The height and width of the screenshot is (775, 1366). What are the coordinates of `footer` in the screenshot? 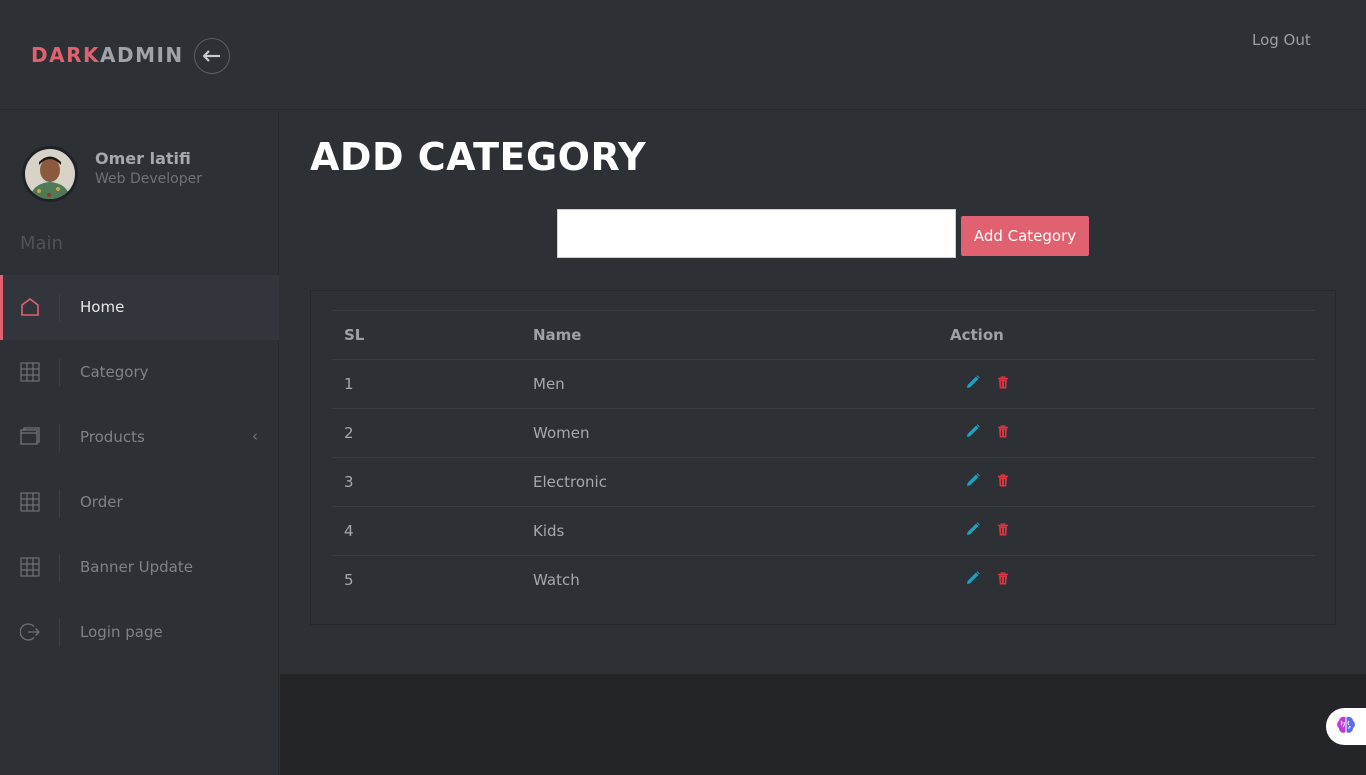 It's located at (823, 724).